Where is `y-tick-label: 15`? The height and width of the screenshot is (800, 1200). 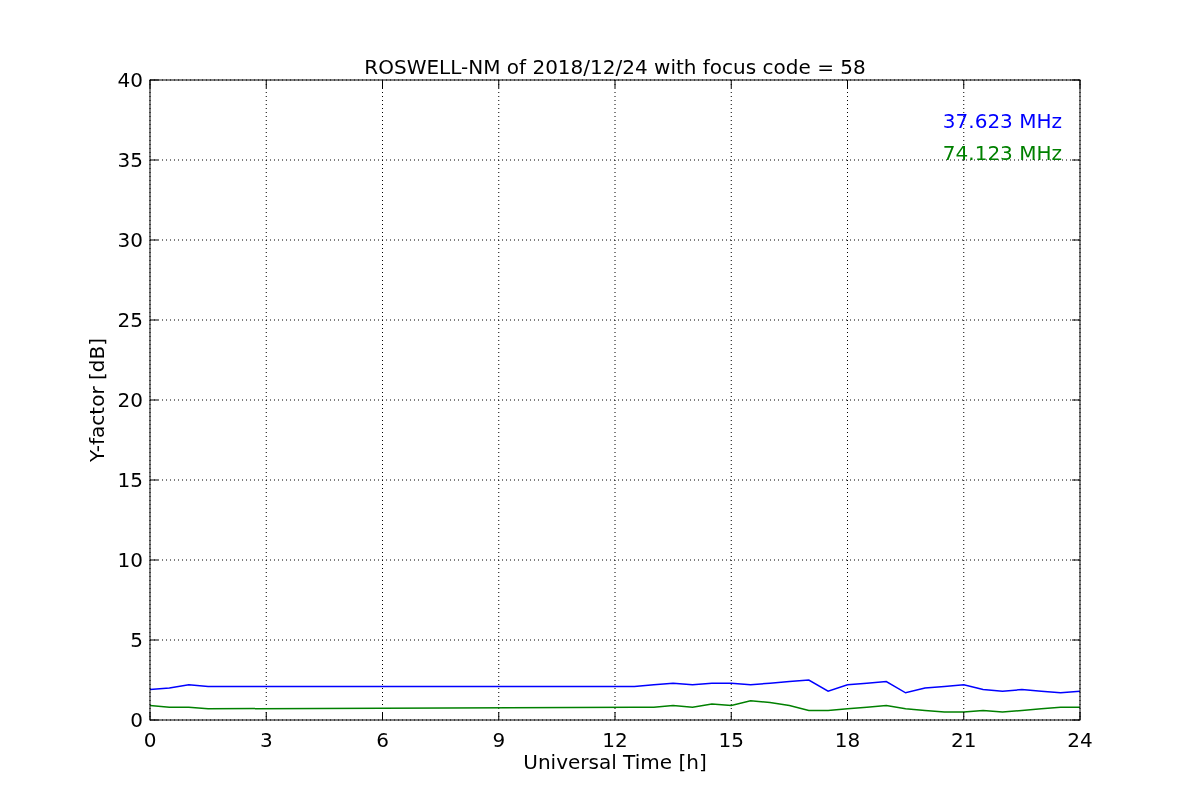 y-tick-label: 15 is located at coordinates (130, 480).